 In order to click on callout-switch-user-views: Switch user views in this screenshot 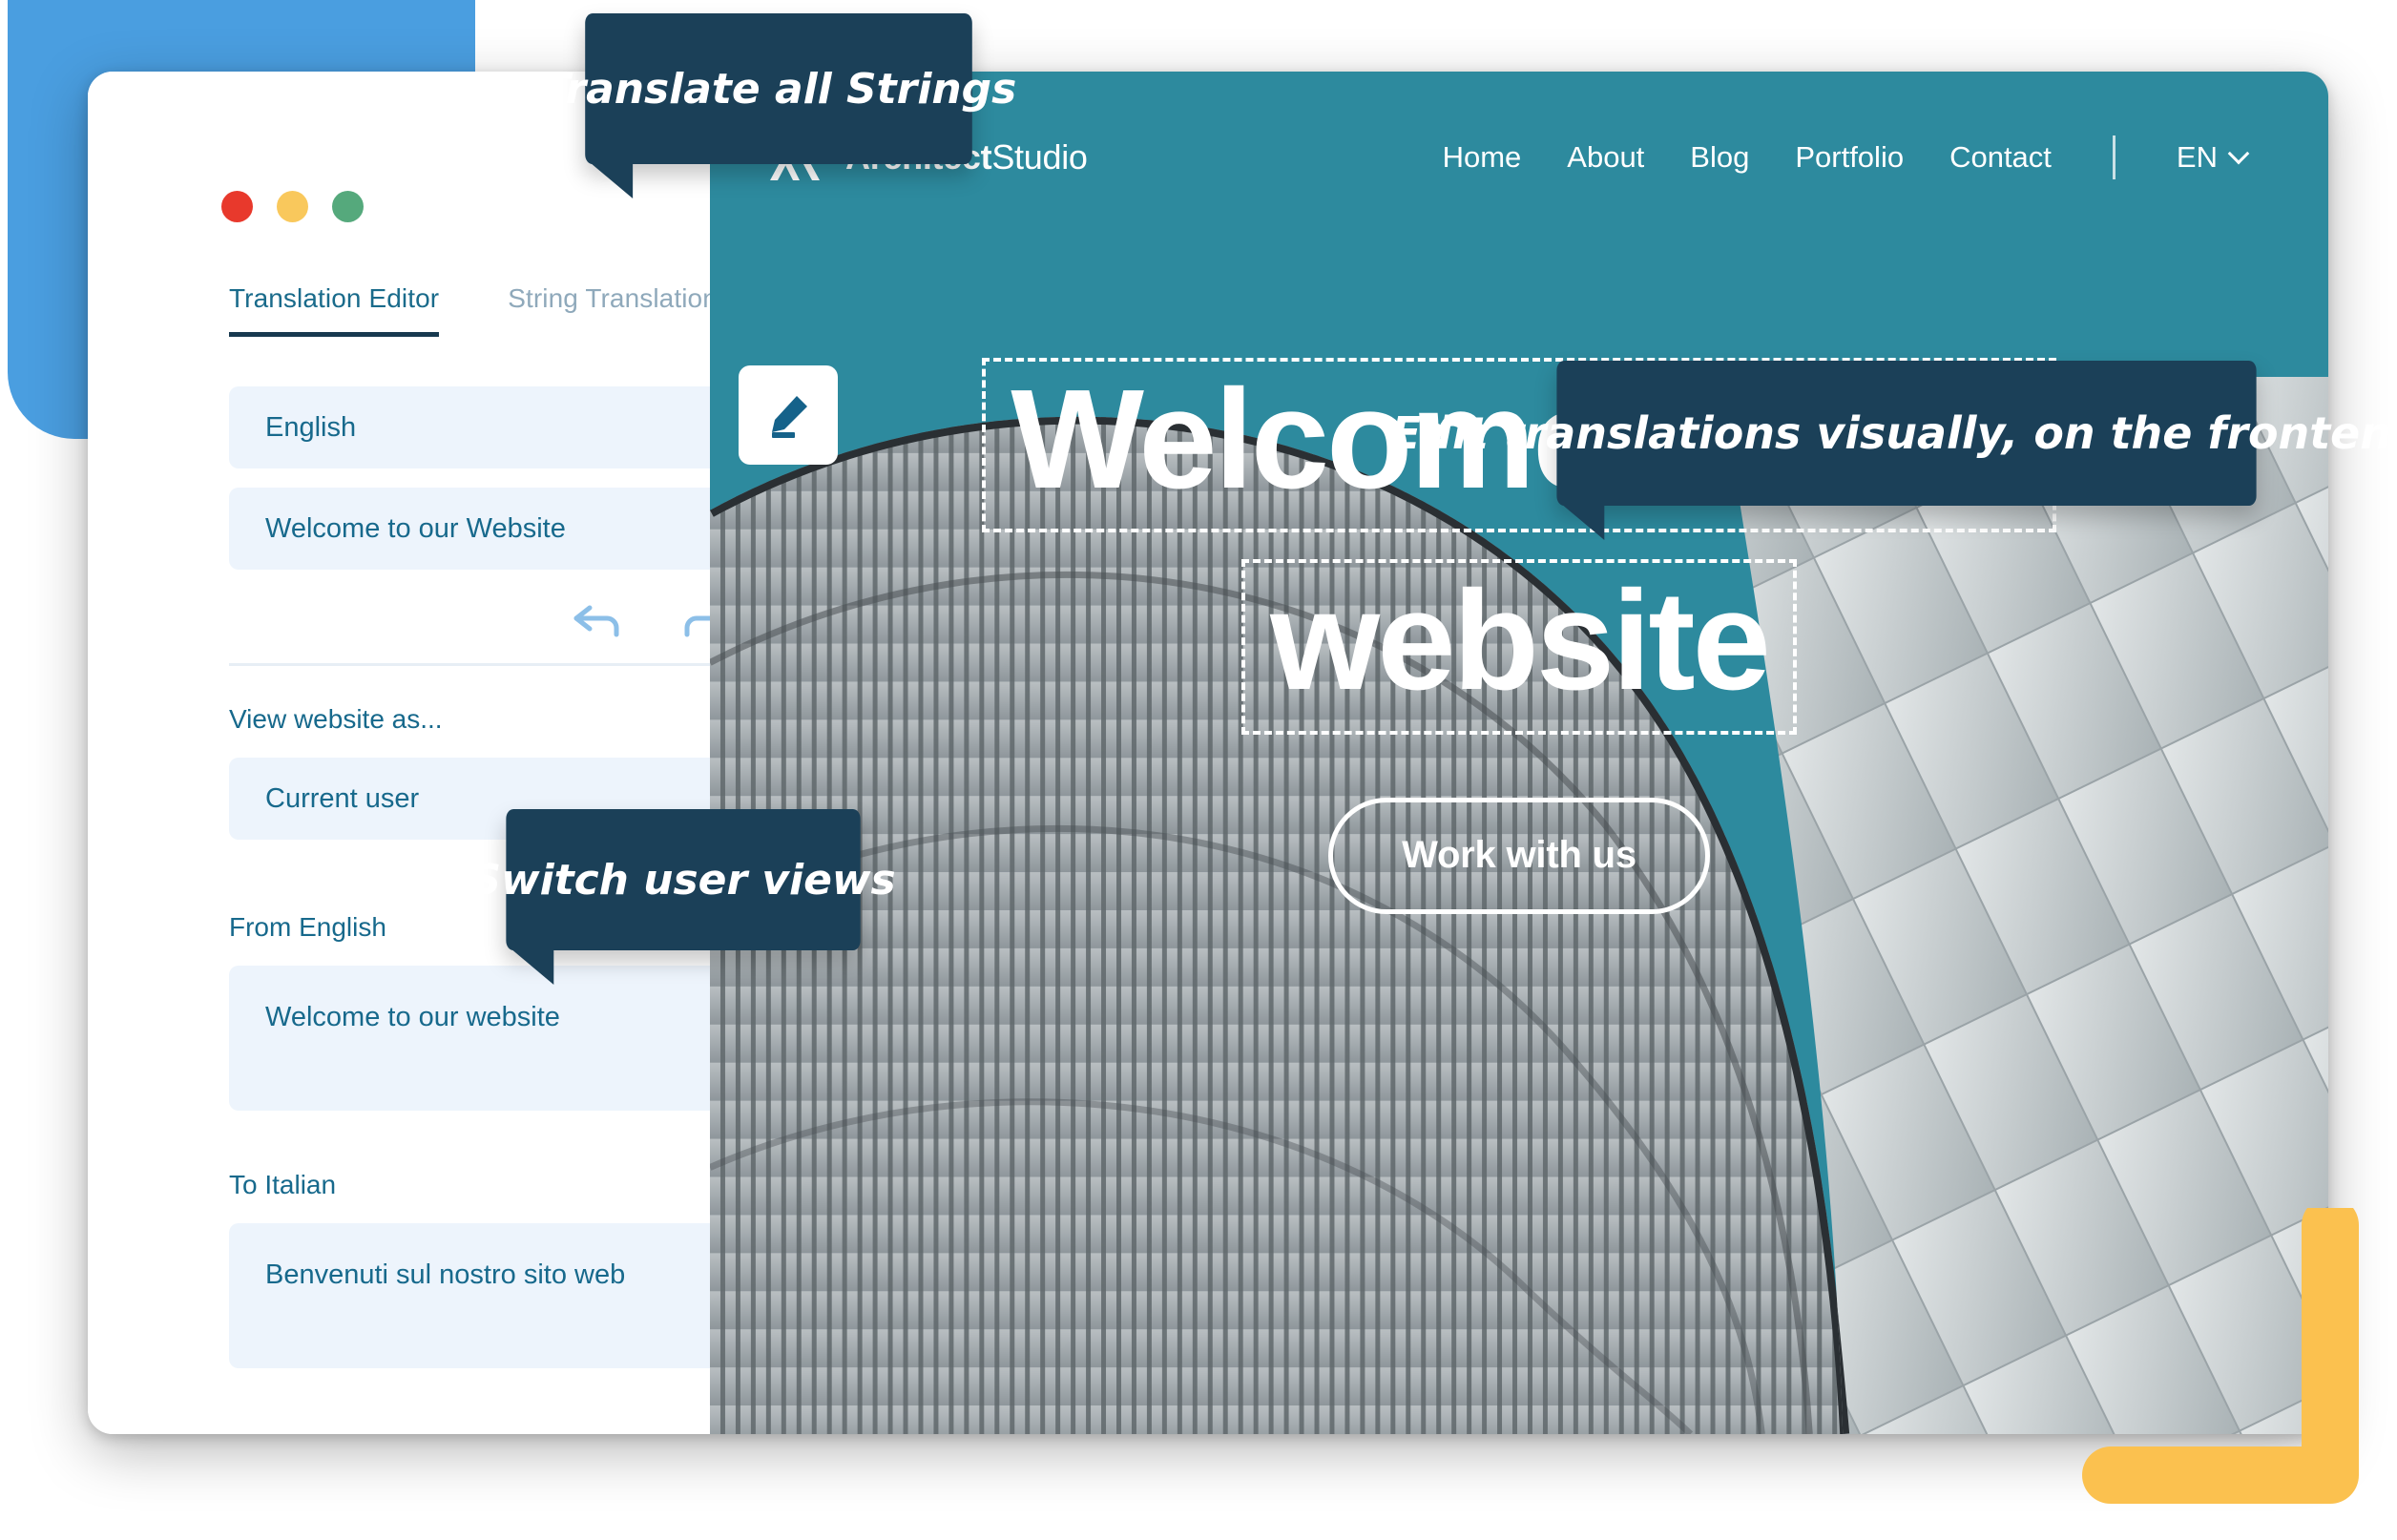, I will do `click(683, 897)`.